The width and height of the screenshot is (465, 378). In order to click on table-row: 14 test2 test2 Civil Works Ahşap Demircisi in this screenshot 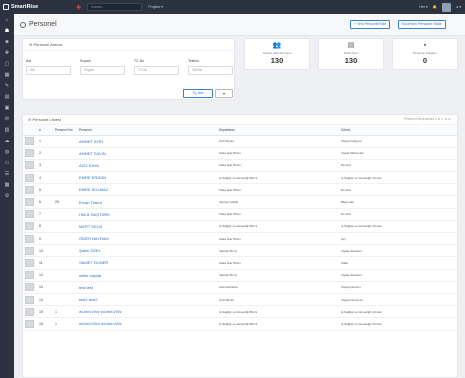, I will do `click(240, 300)`.